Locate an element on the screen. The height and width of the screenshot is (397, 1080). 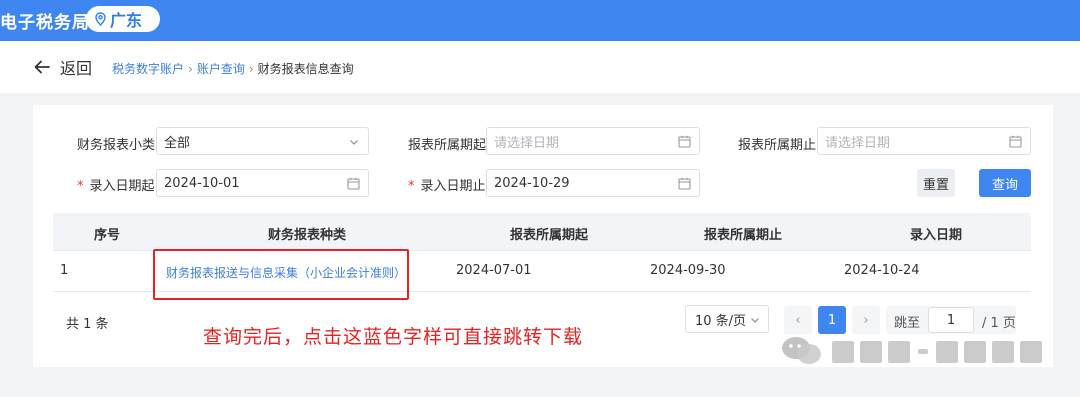
prev-page-button: ‹ is located at coordinates (798, 320).